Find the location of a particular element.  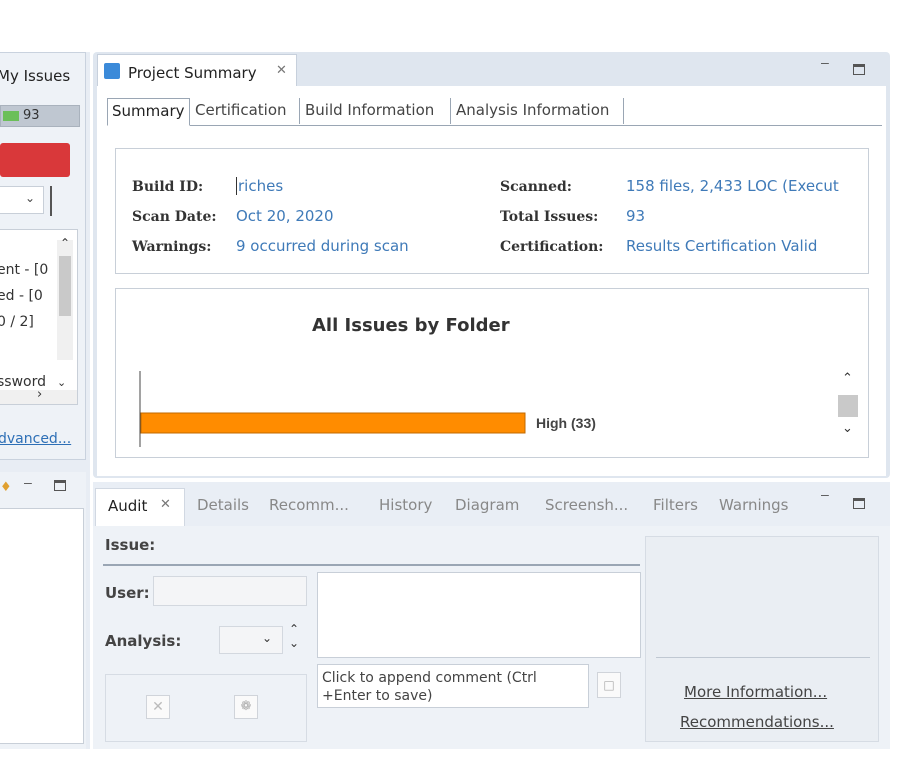

list-item: ed - [0 is located at coordinates (21, 296).